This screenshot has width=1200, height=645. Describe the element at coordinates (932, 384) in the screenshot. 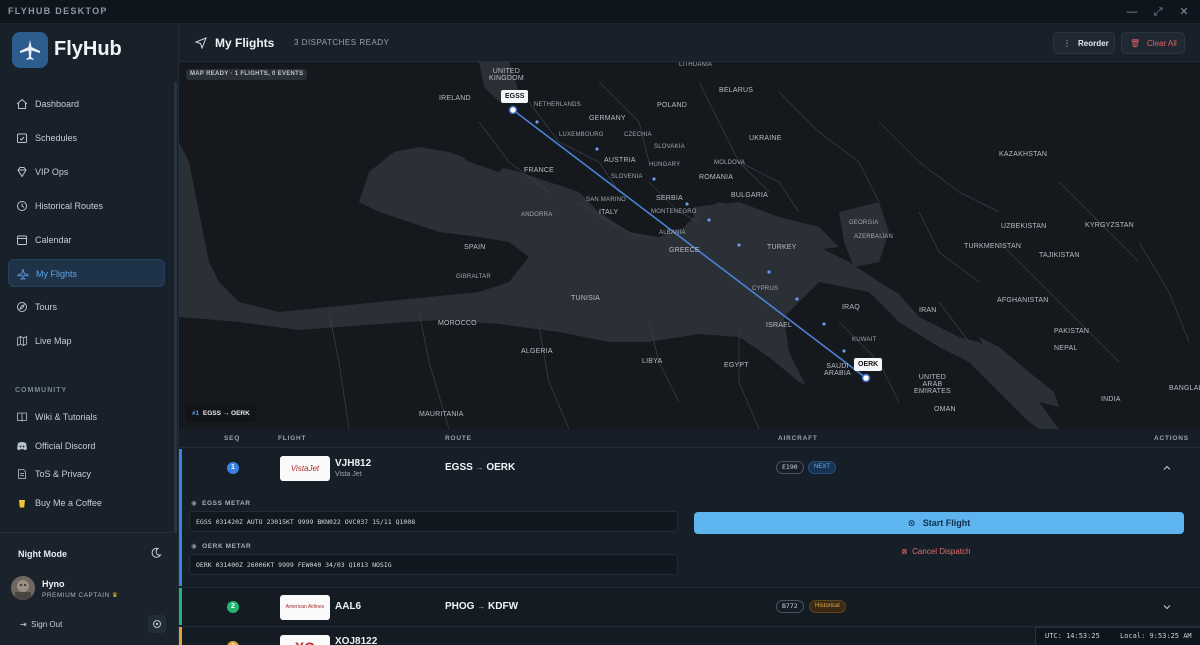

I see `country-label: UNITED ARAB EMIRATES` at that location.